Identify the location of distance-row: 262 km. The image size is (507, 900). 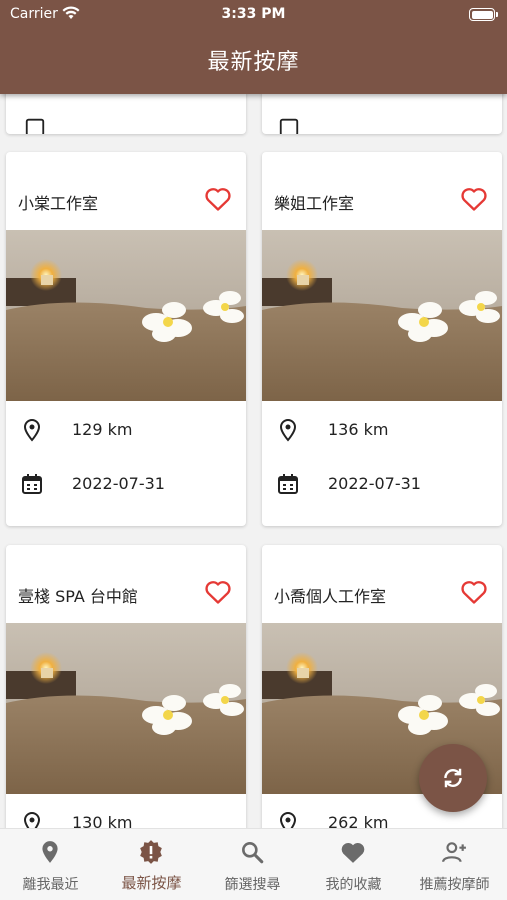
(382, 818).